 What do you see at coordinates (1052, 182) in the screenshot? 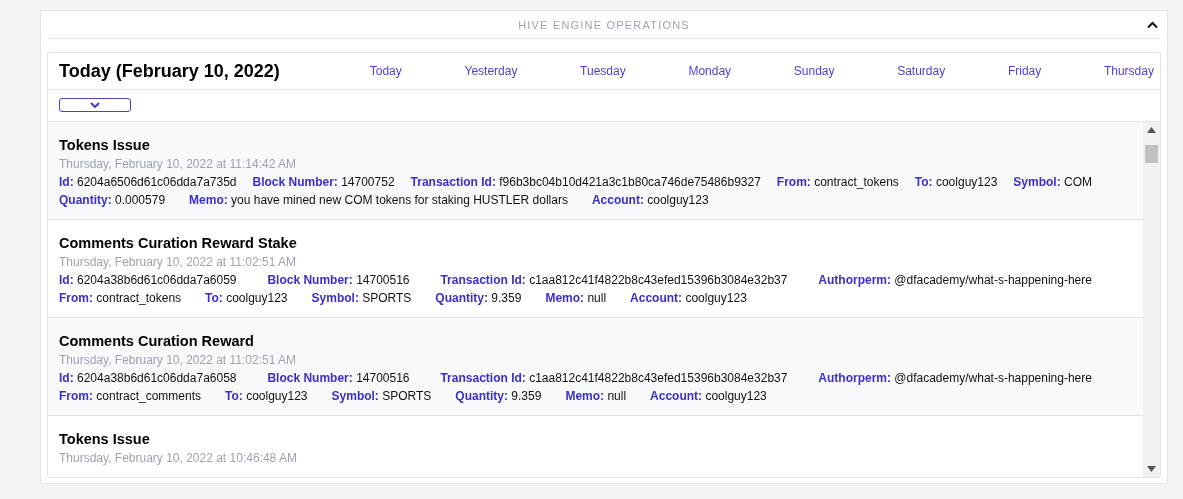
I see `detail-field: Symbol: COM` at bounding box center [1052, 182].